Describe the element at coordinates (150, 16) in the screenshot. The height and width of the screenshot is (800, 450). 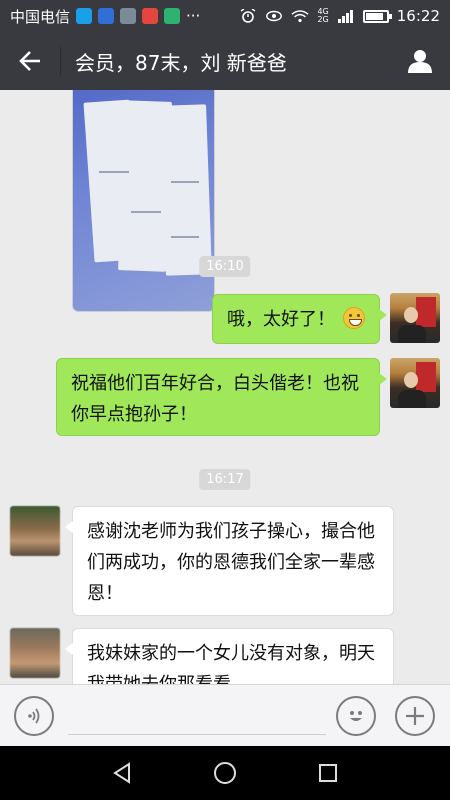
I see `weibo-icon` at that location.